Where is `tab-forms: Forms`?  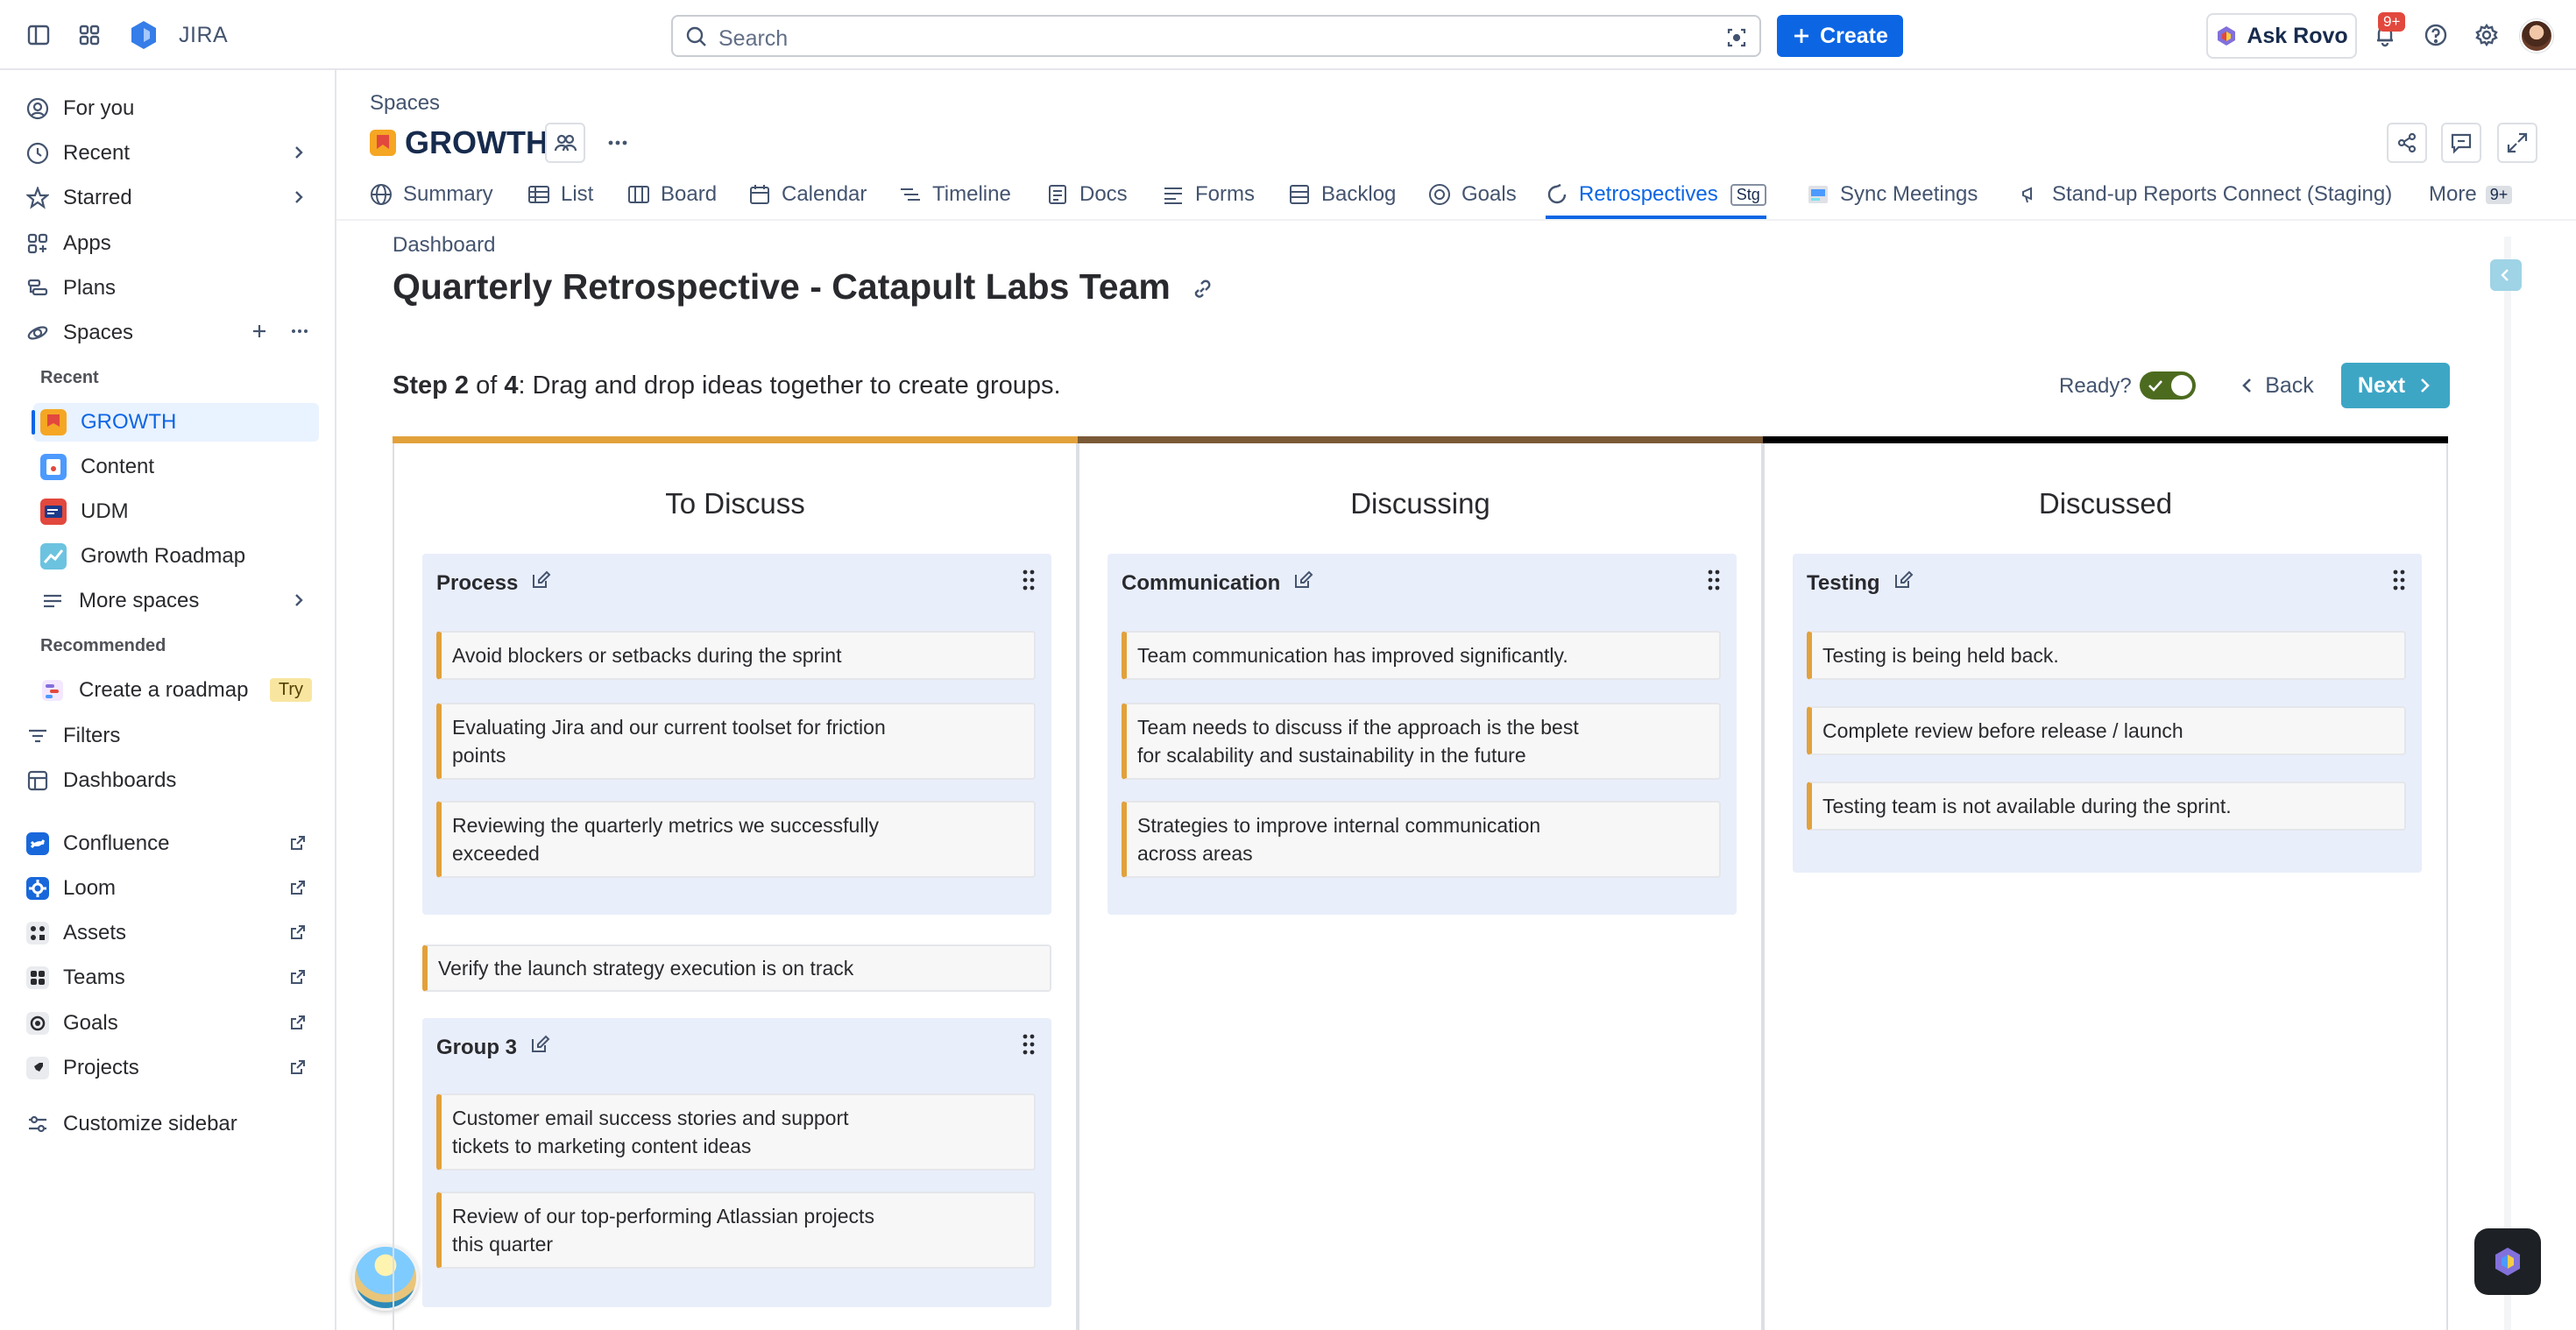 tab-forms: Forms is located at coordinates (1208, 194).